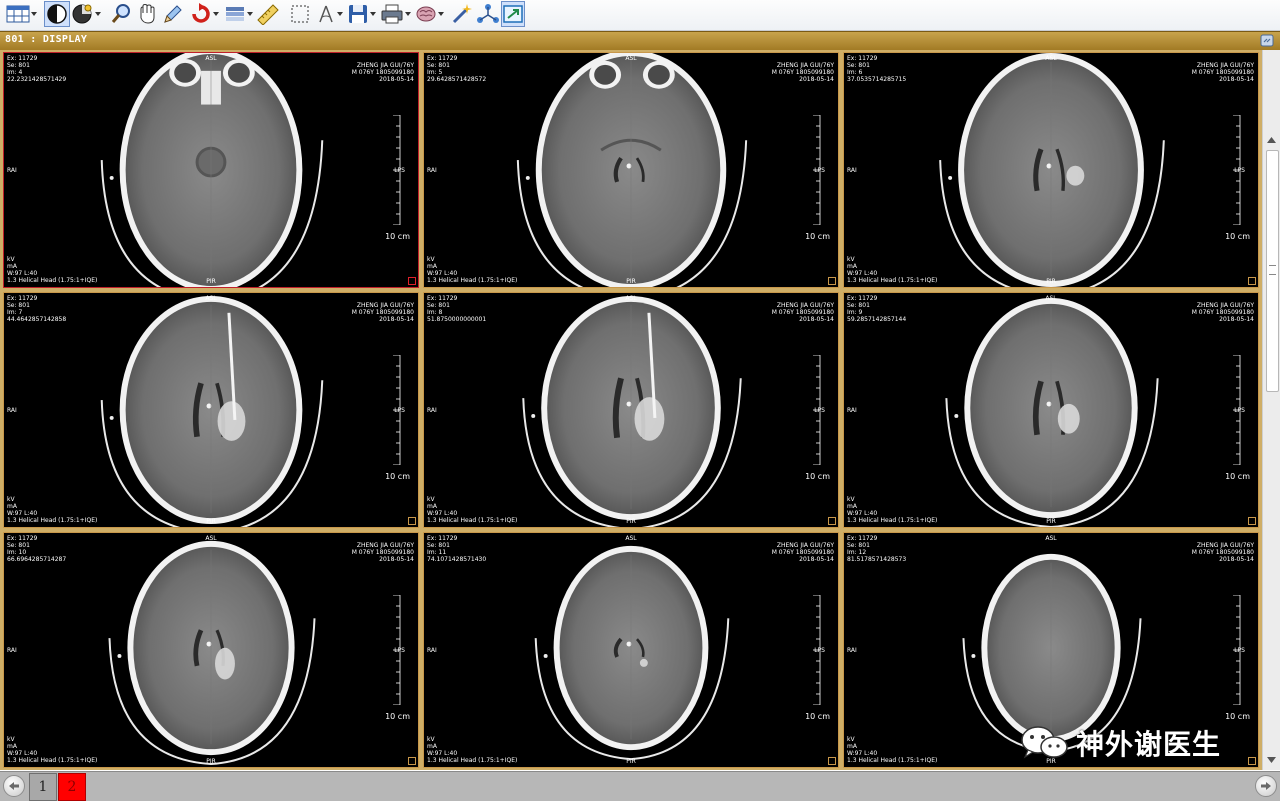 Image resolution: width=1280 pixels, height=801 pixels. I want to click on brain-3d-button, so click(430, 14).